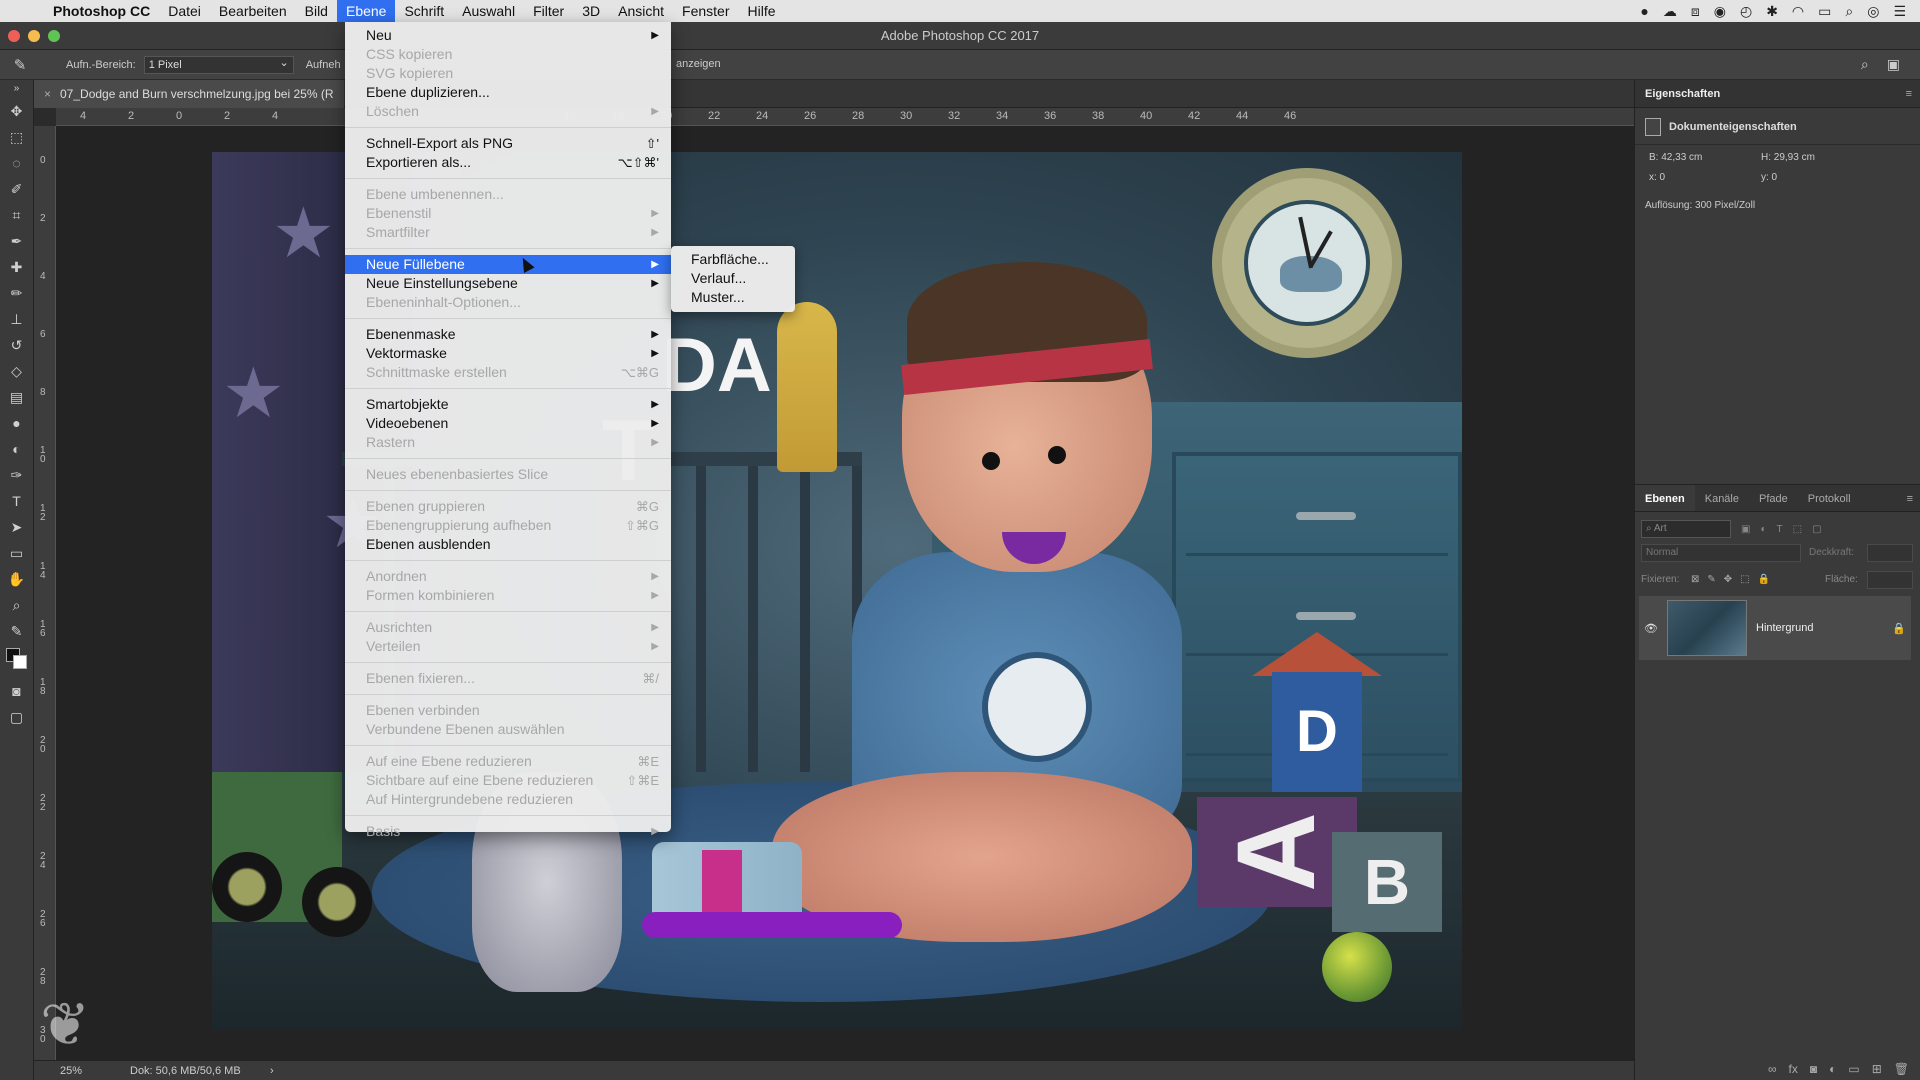 The image size is (1920, 1080). Describe the element at coordinates (1682, 94) in the screenshot. I see `properties-panel-title: Eigenschaften` at that location.